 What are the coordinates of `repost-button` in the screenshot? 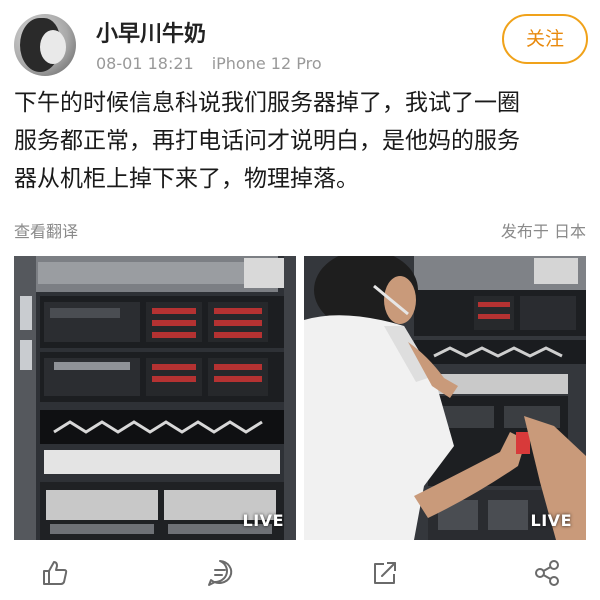 It's located at (385, 573).